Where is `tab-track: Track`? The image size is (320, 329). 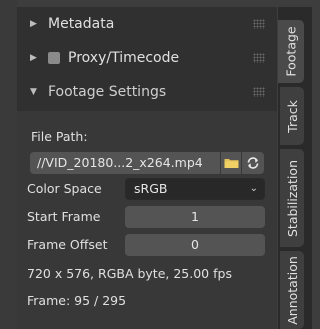
tab-track: Track is located at coordinates (292, 116).